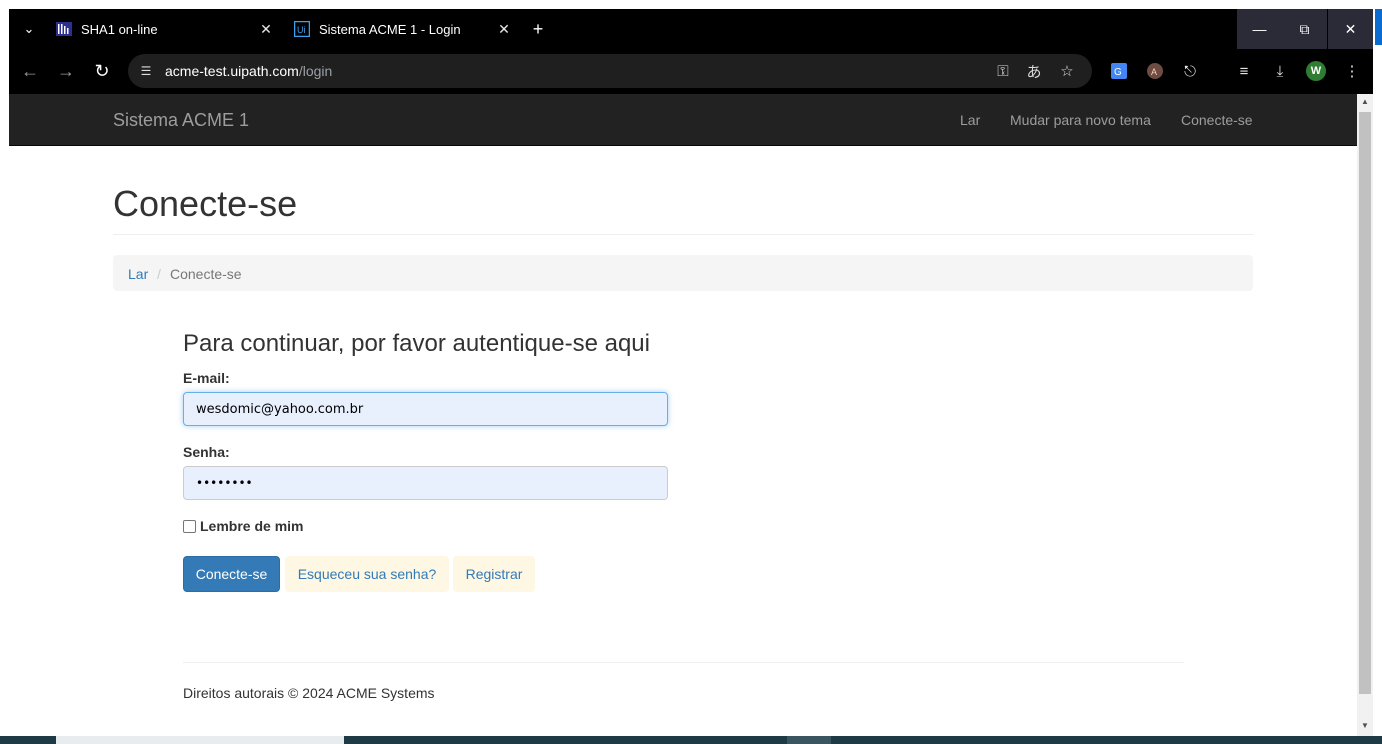 The width and height of the screenshot is (1382, 744). I want to click on svg-text: G, so click(1118, 72).